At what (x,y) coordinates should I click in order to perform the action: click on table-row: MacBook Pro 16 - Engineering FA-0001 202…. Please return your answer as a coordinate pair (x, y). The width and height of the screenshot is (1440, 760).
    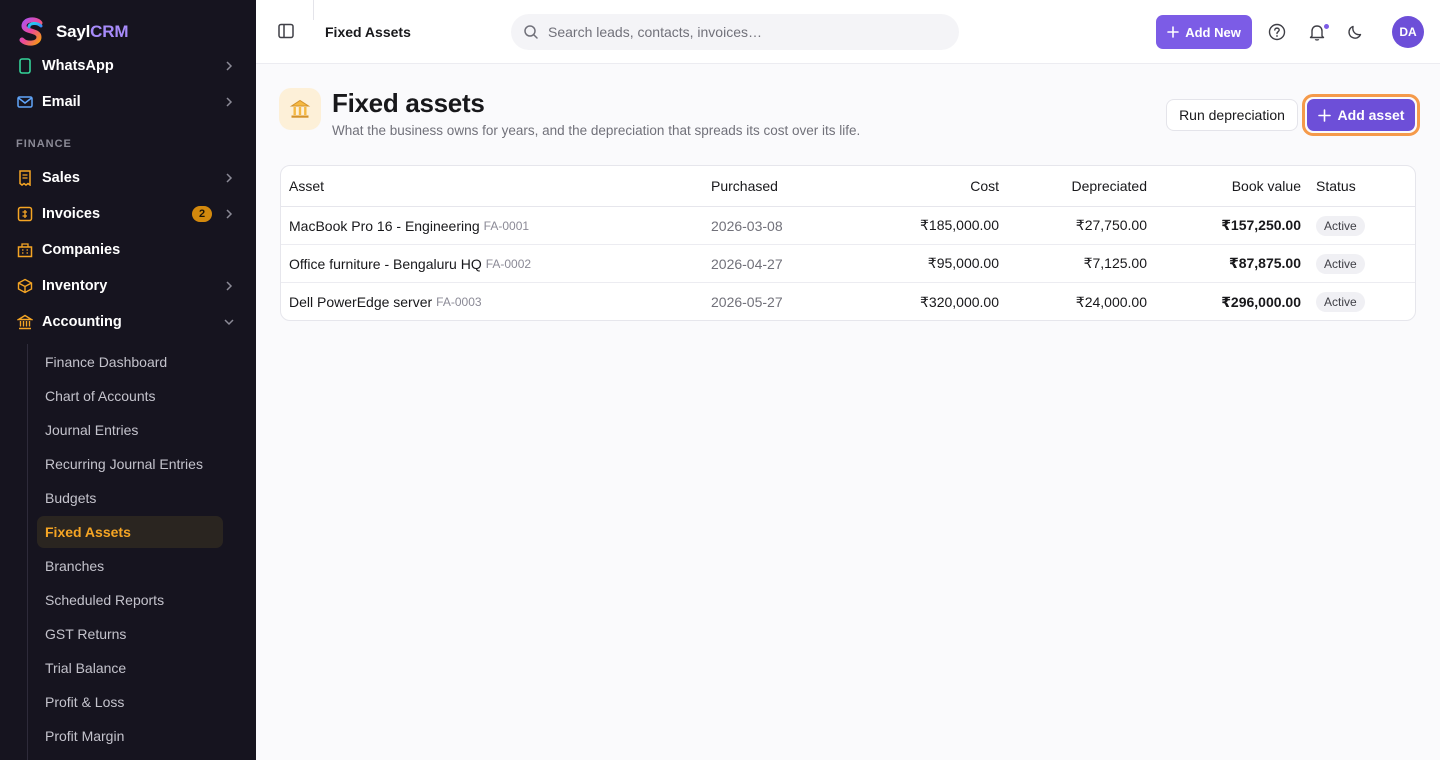
    Looking at the image, I should click on (848, 226).